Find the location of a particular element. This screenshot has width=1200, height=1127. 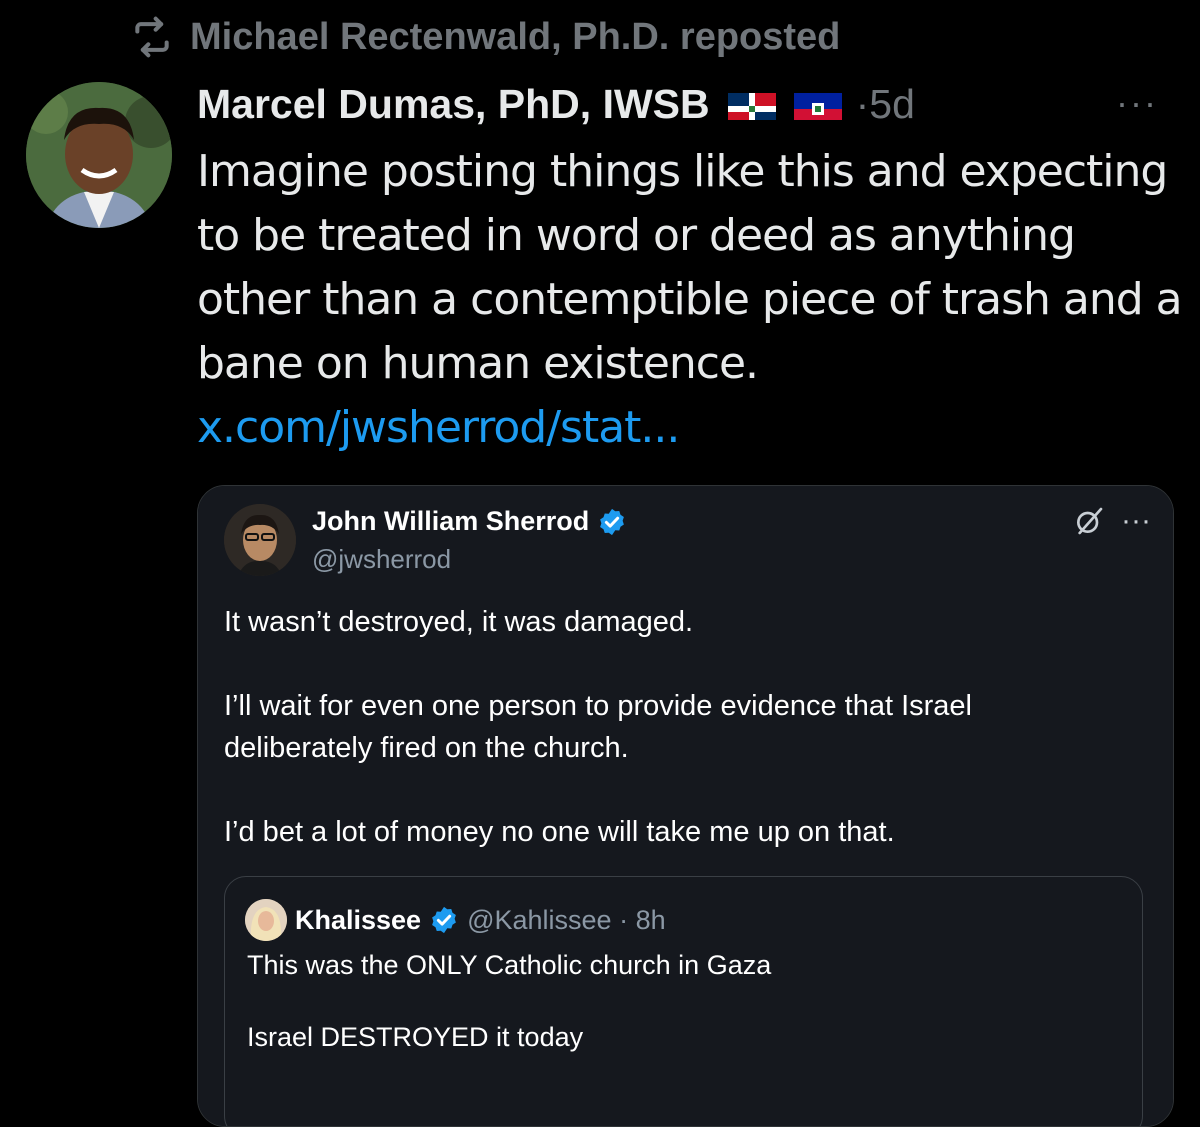

quote-more-options-icon: ··· is located at coordinates (1136, 521).